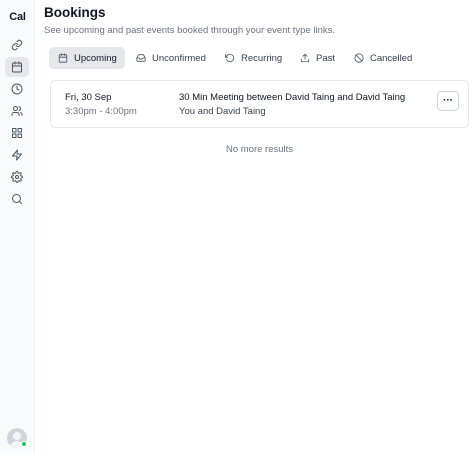 The height and width of the screenshot is (453, 474). What do you see at coordinates (75, 12) in the screenshot?
I see `page-title: Bookings` at bounding box center [75, 12].